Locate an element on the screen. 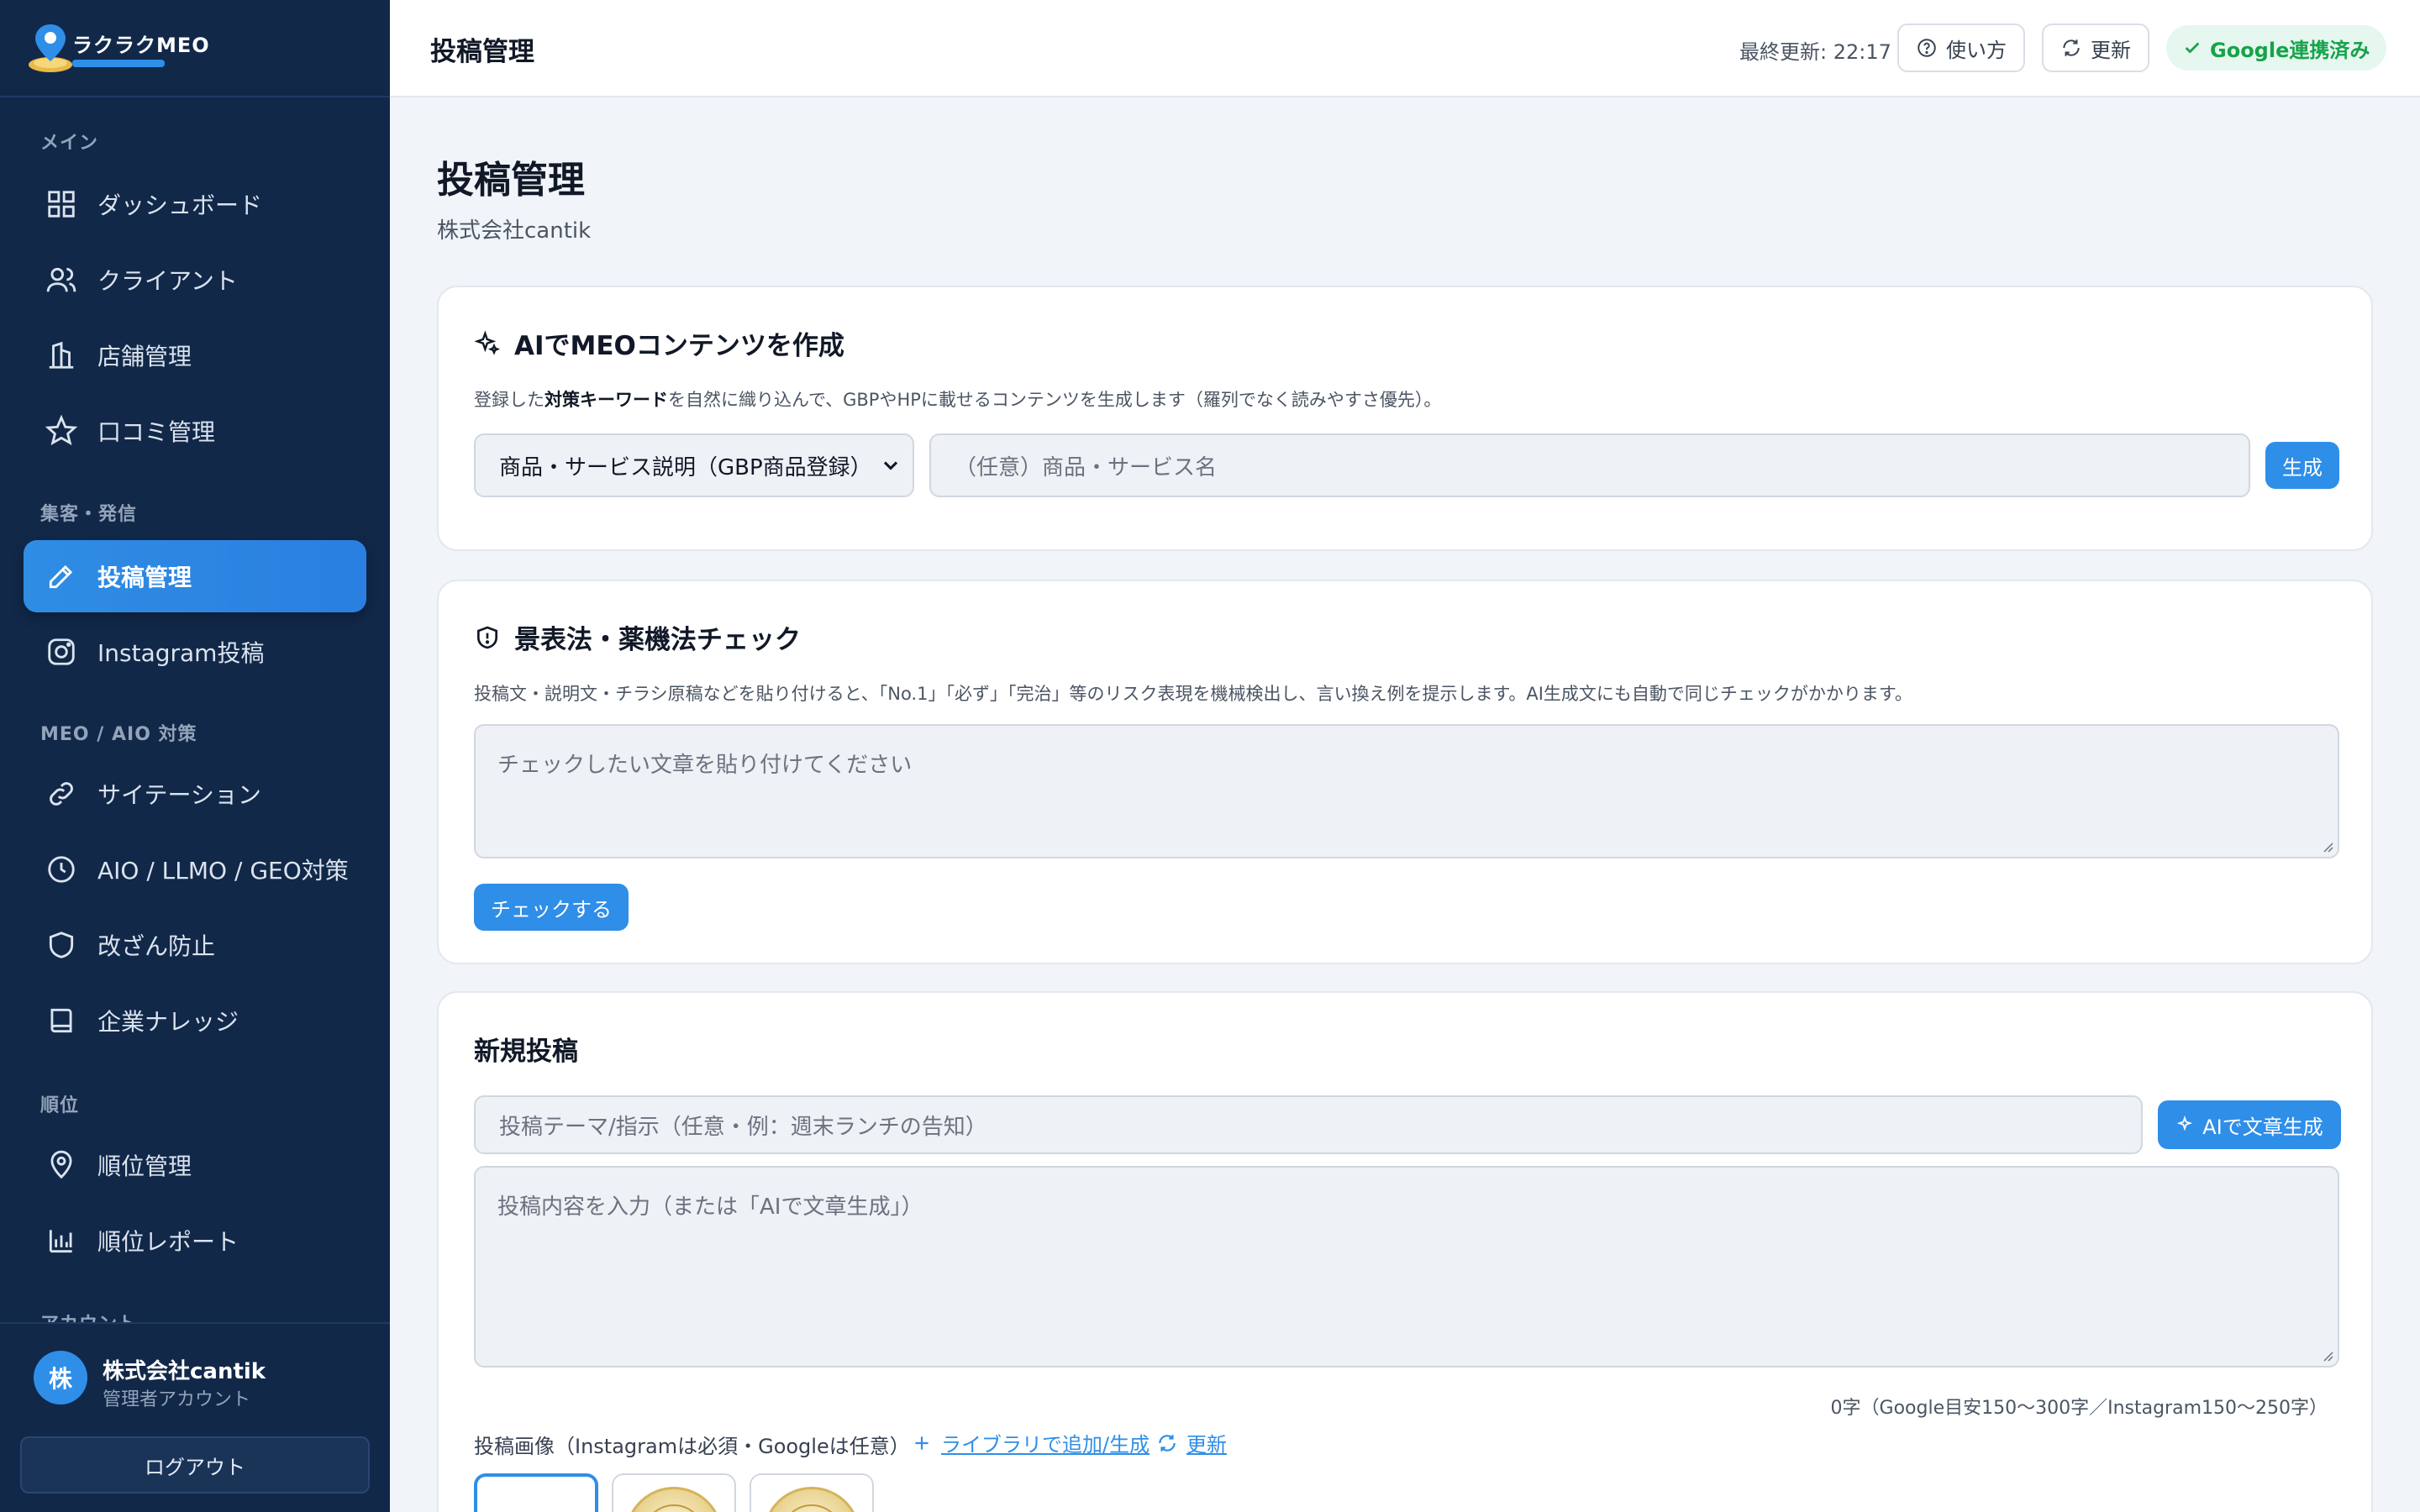 The width and height of the screenshot is (2420, 1512). clock-icon is located at coordinates (62, 869).